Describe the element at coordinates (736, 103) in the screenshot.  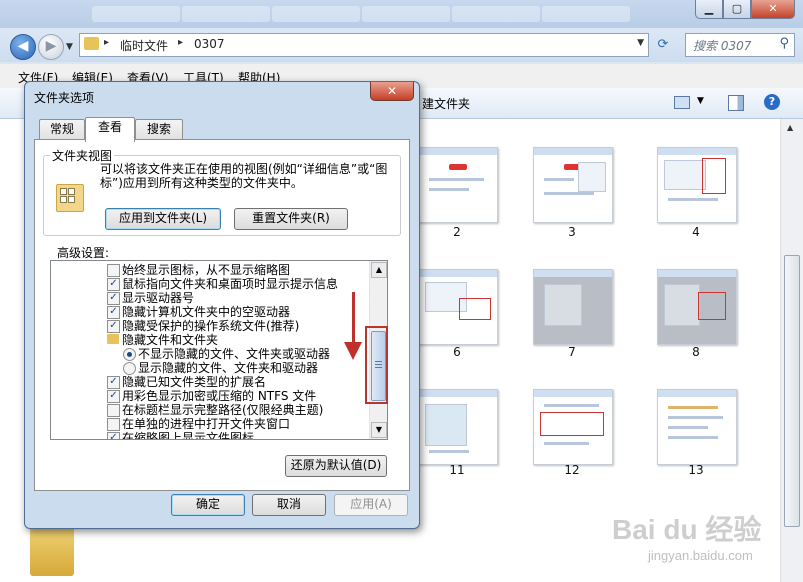
I see `preview-pane-icon` at that location.